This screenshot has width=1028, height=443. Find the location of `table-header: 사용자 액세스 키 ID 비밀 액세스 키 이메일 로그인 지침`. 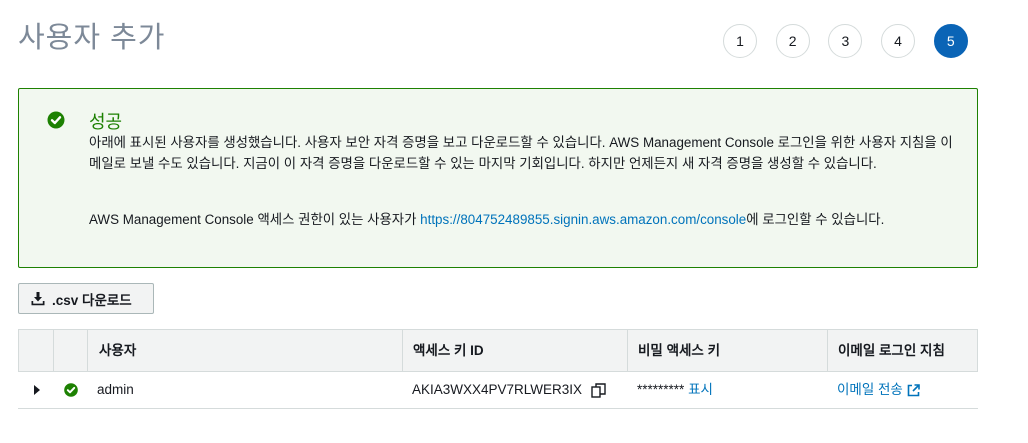

table-header: 사용자 액세스 키 ID 비밀 액세스 키 이메일 로그인 지침 is located at coordinates (498, 350).